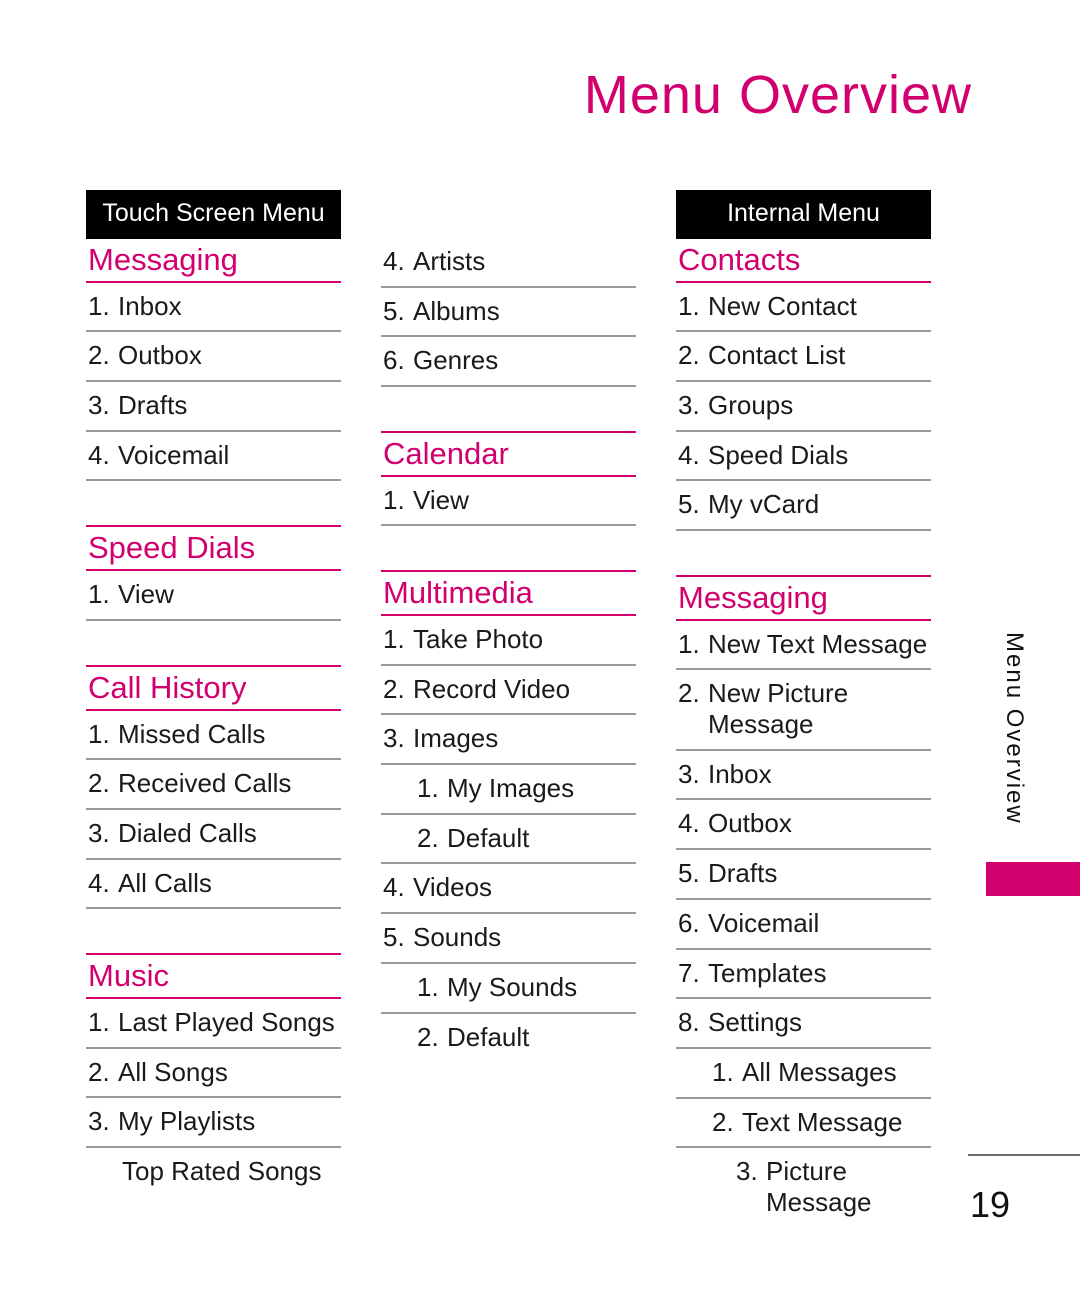  I want to click on menu-item-label: Voicemail, so click(174, 454).